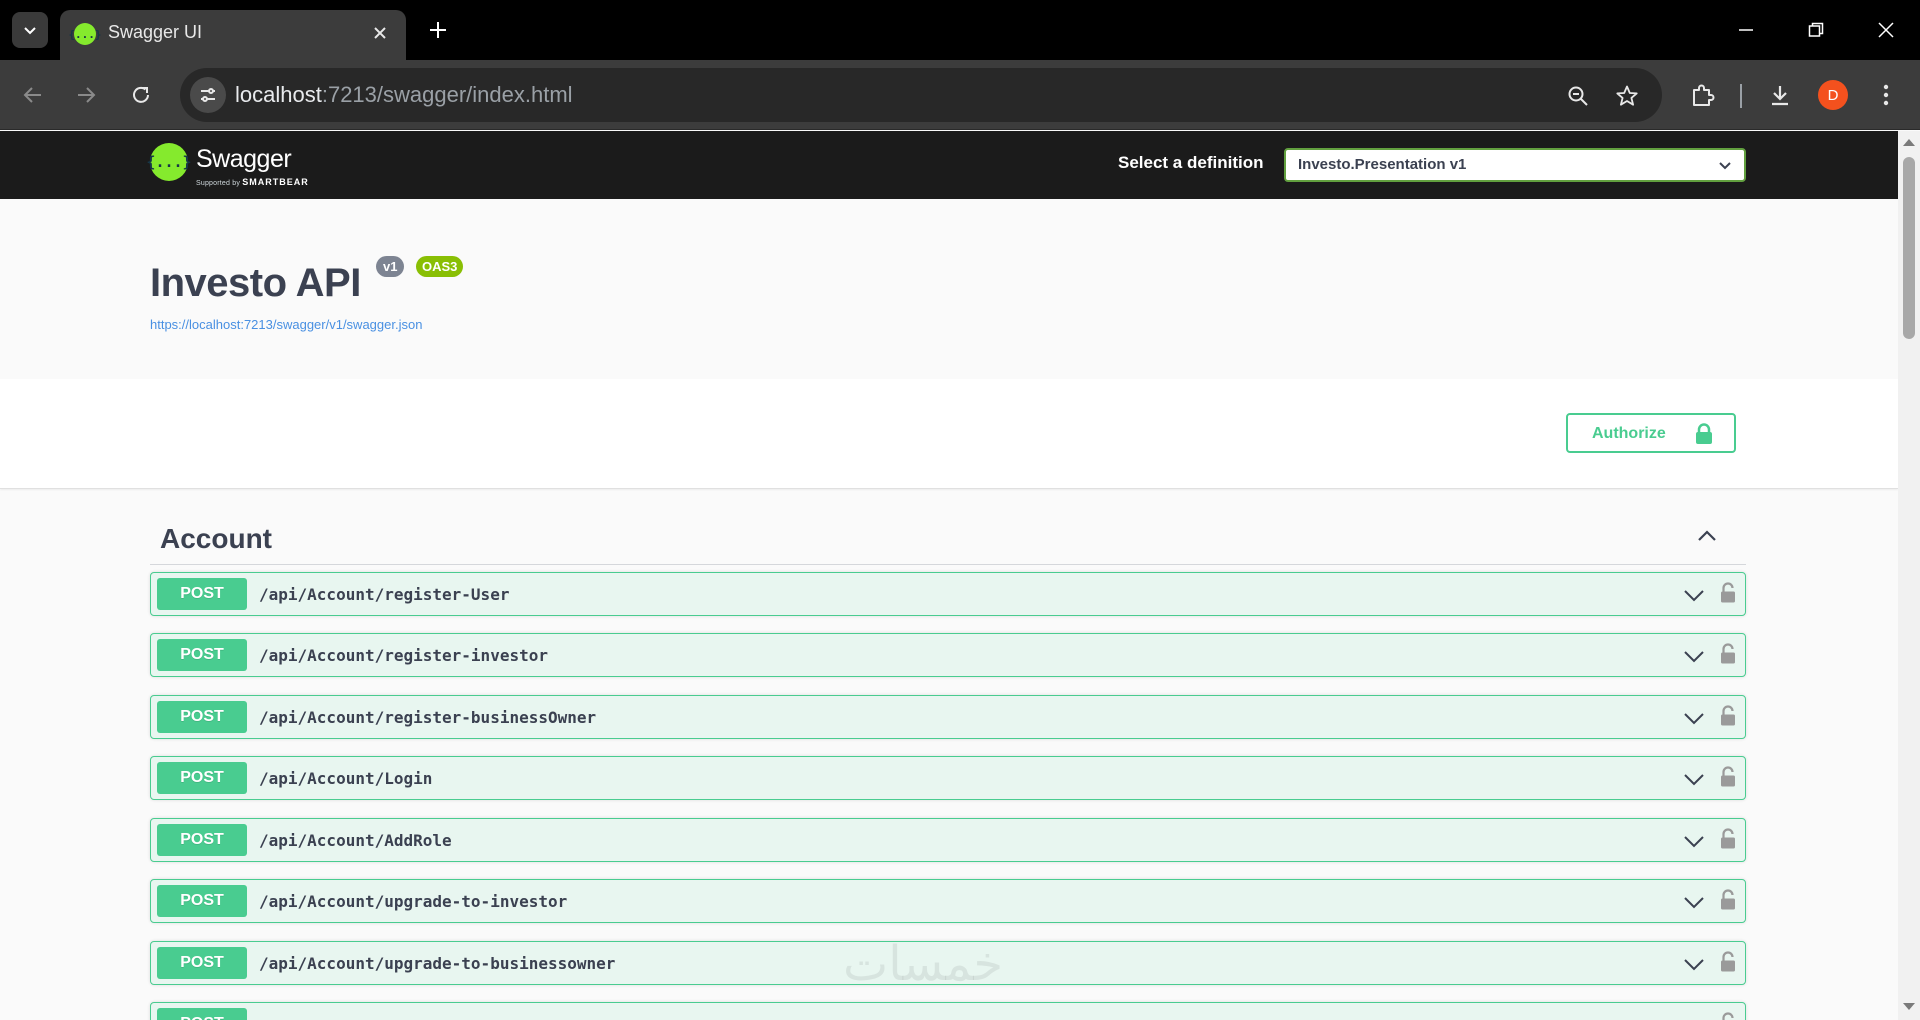 The height and width of the screenshot is (1020, 1920). Describe the element at coordinates (216, 538) in the screenshot. I see `tag-title: Account` at that location.